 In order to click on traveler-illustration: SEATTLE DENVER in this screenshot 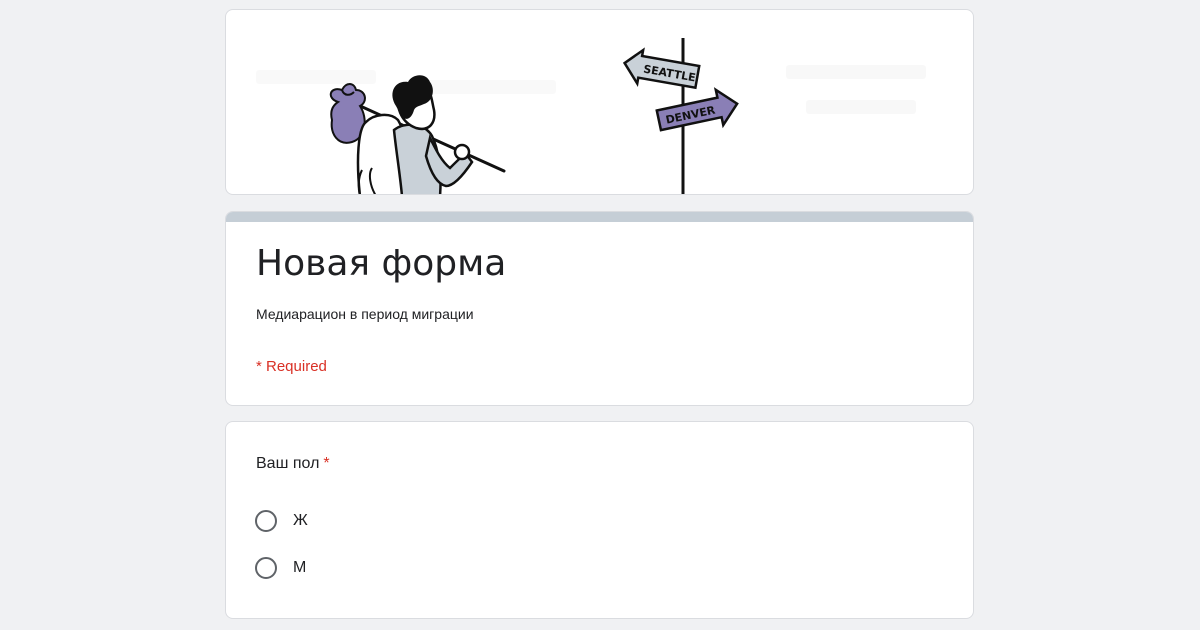, I will do `click(591, 116)`.